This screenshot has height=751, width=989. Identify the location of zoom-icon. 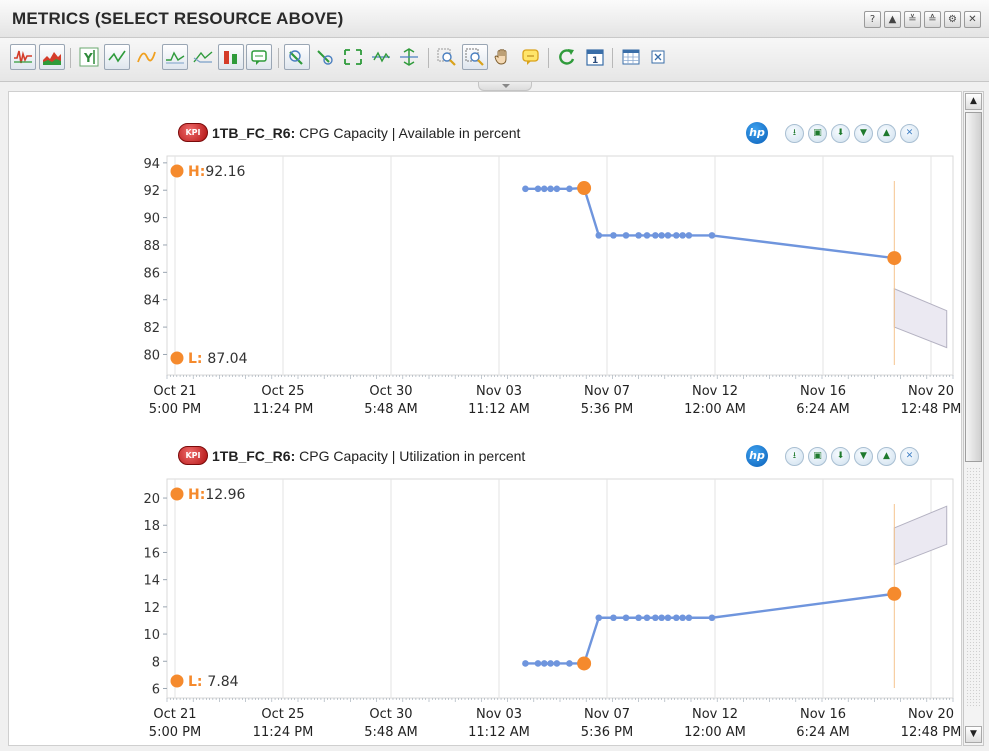
(447, 57).